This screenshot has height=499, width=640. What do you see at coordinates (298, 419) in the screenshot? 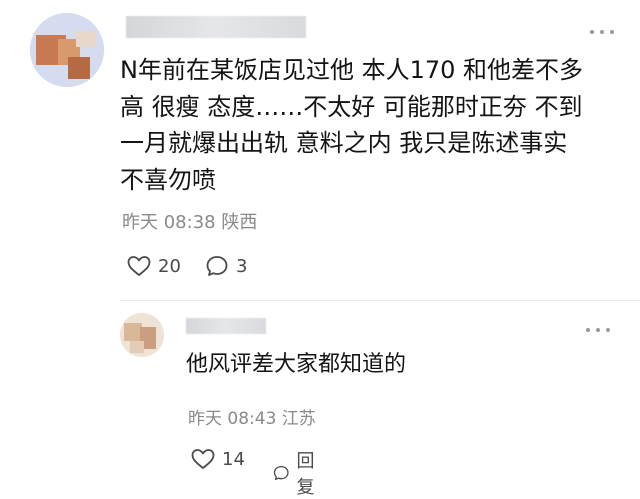
I see `reply-location: 江苏` at bounding box center [298, 419].